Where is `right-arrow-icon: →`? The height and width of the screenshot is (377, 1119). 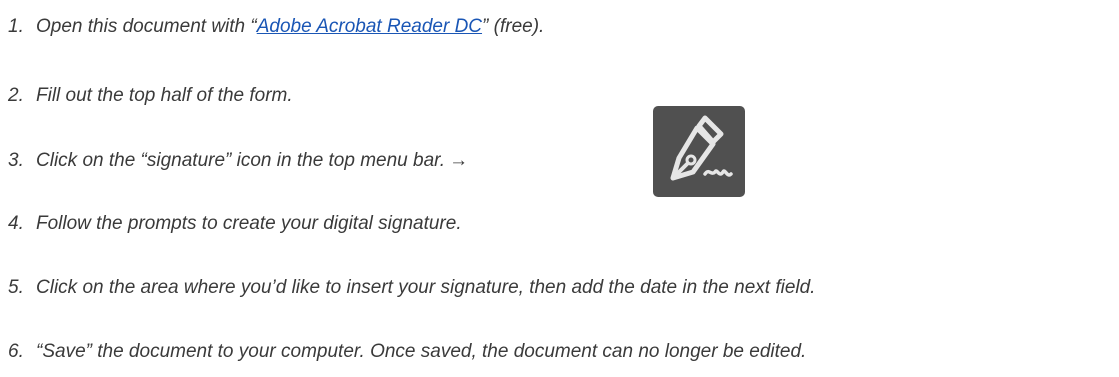 right-arrow-icon: → is located at coordinates (459, 160).